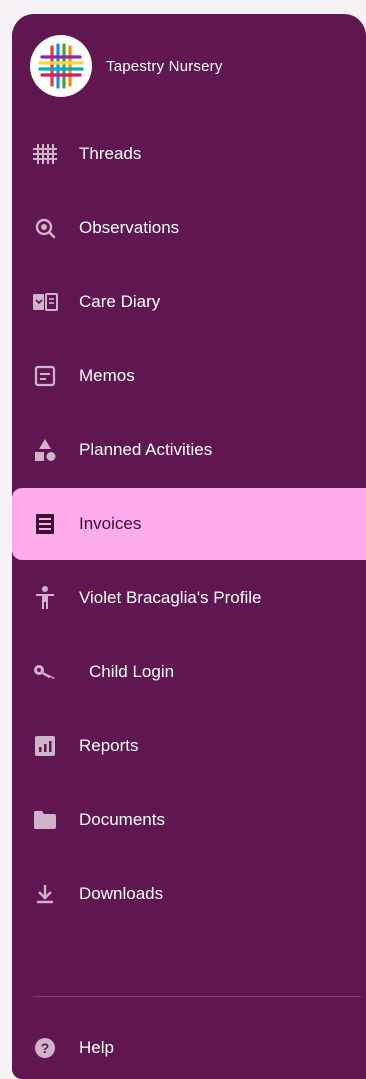 This screenshot has width=366, height=1079. Describe the element at coordinates (107, 375) in the screenshot. I see `nav-label-memos: Memos` at that location.